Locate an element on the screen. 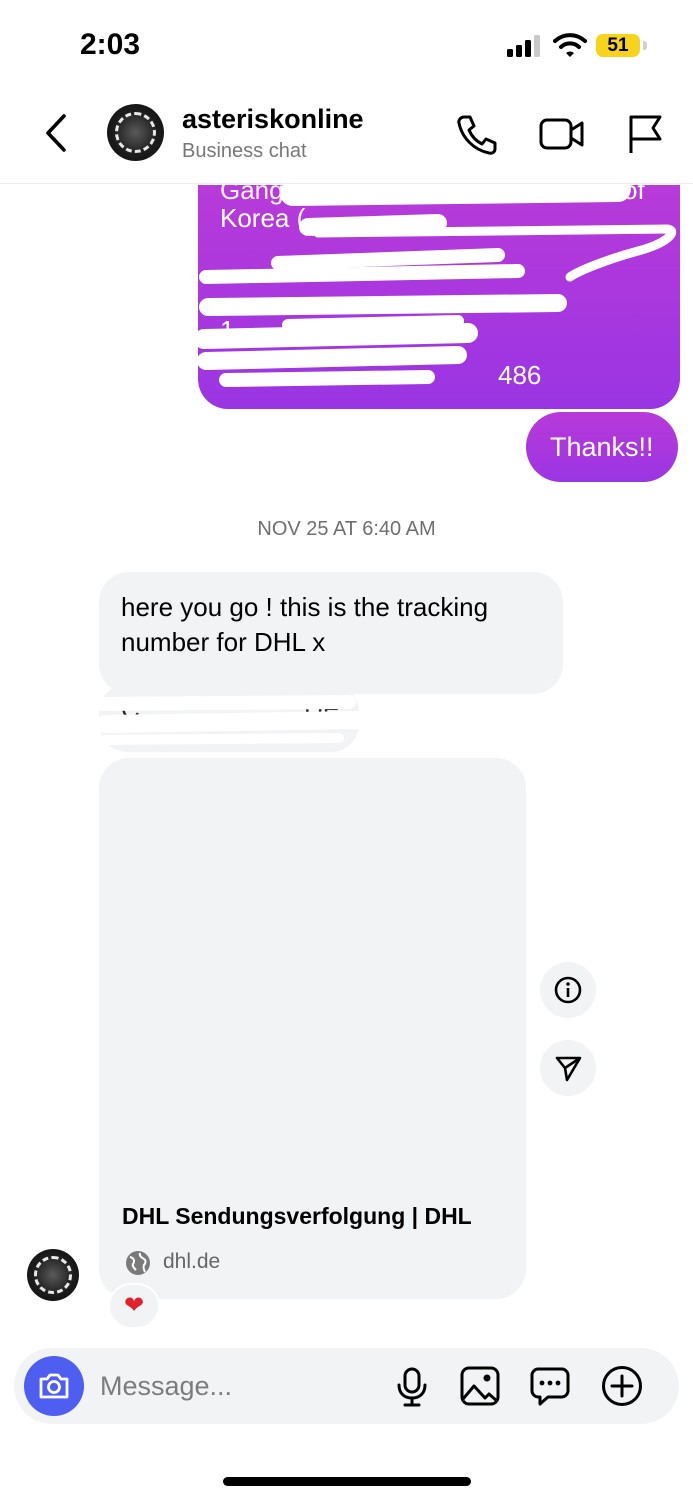 The height and width of the screenshot is (1500, 693). contact-name: asteriskonline is located at coordinates (273, 119).